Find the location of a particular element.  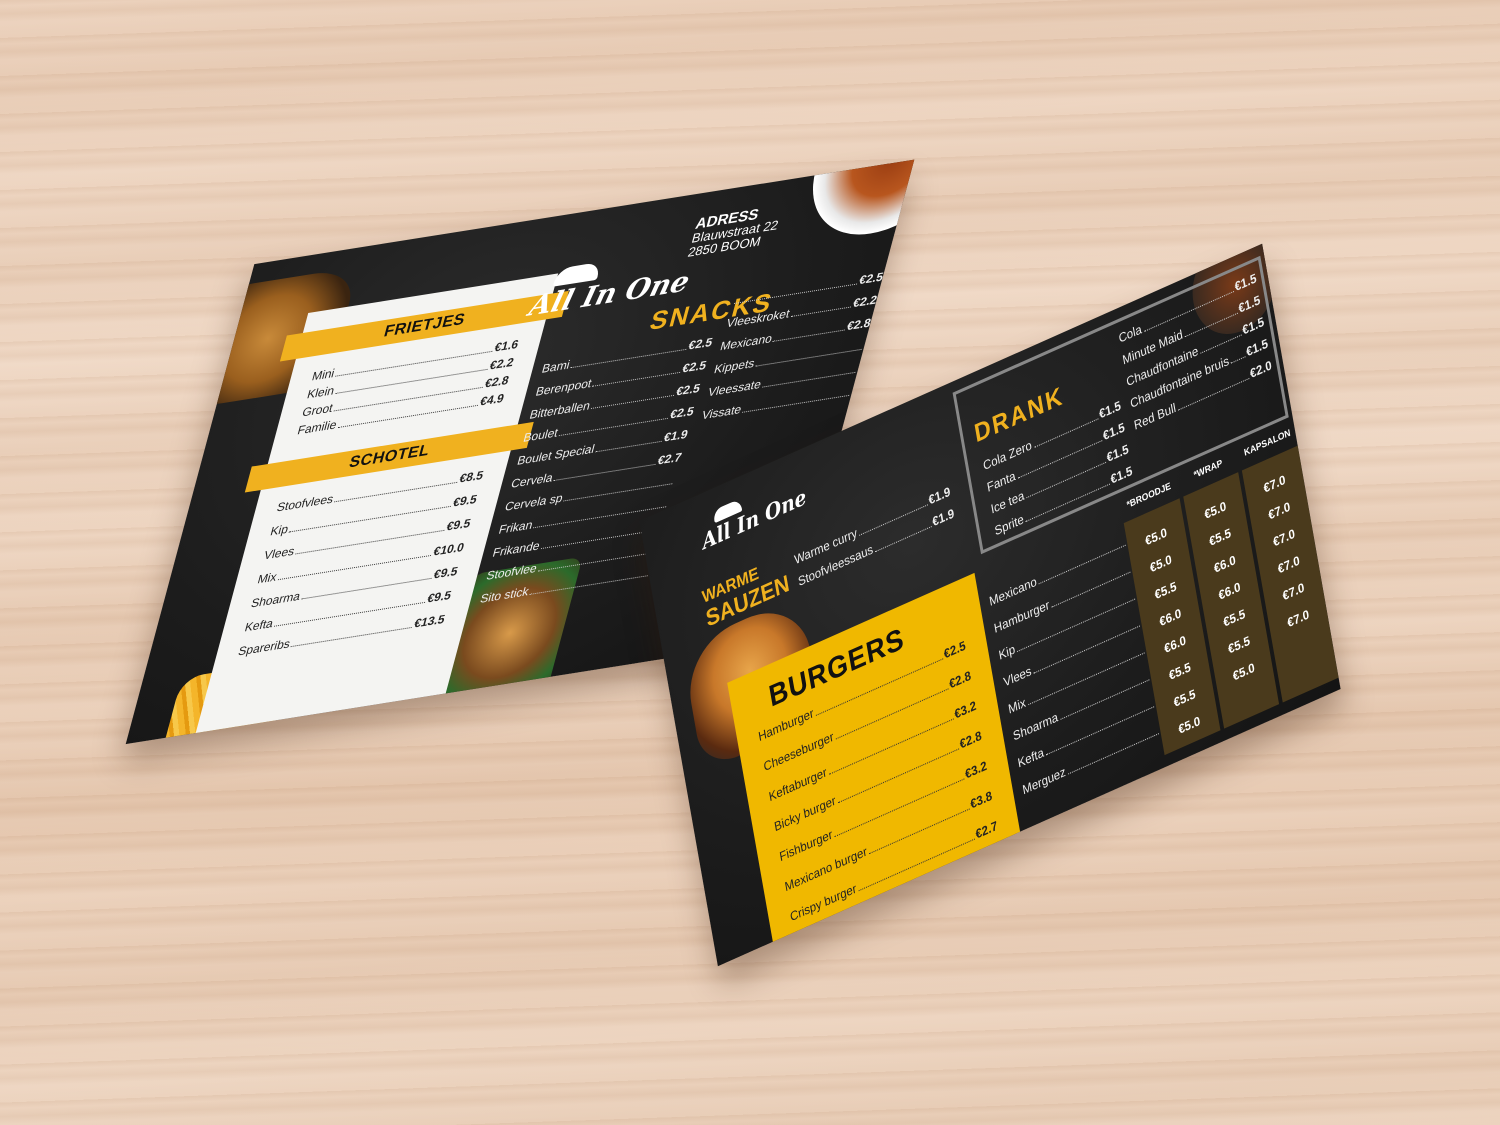

item-price: €10.0 is located at coordinates (448, 549).